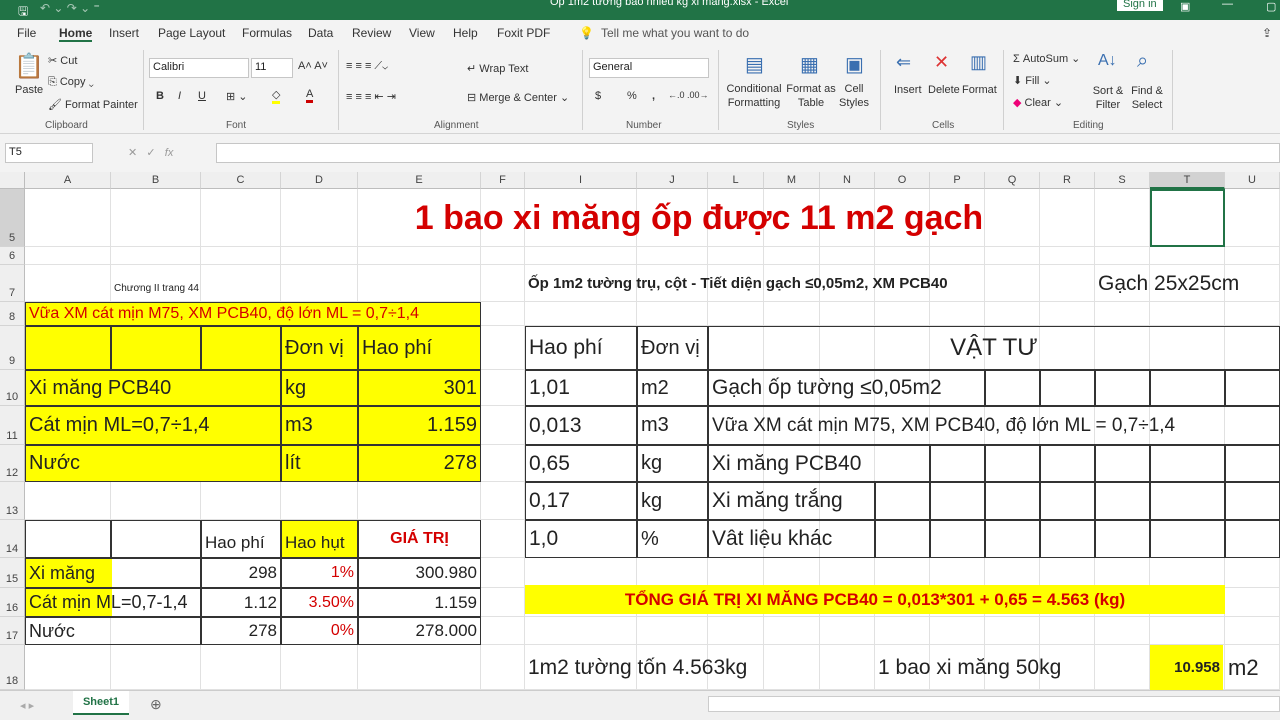 This screenshot has height=720, width=1280. I want to click on formula-input, so click(748, 153).